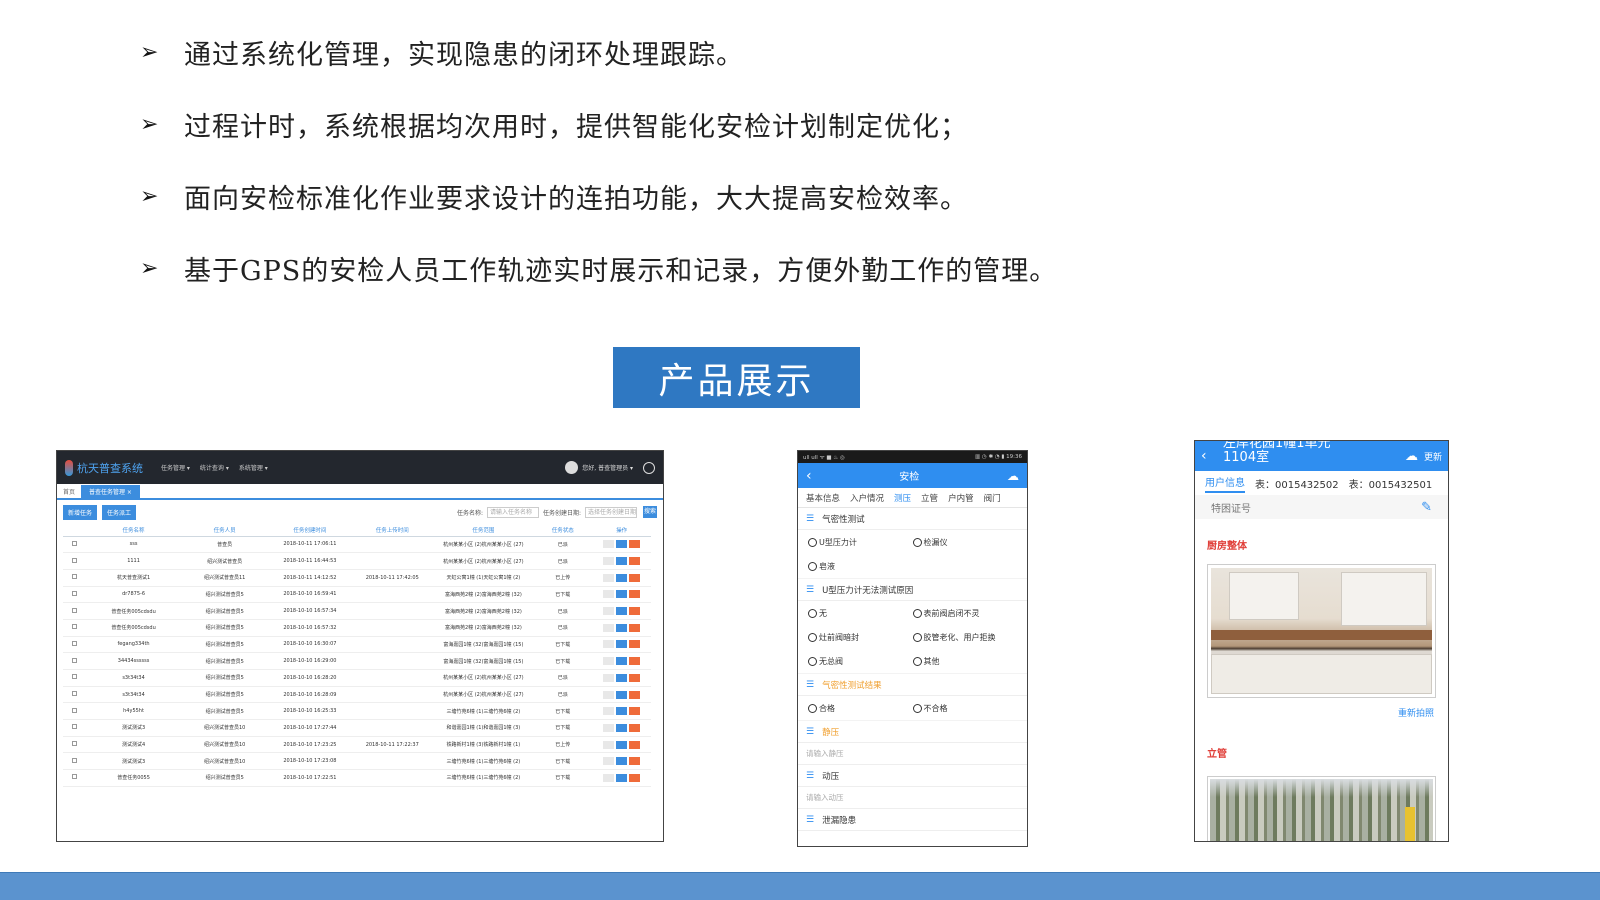 The height and width of the screenshot is (900, 1600). Describe the element at coordinates (214, 467) in the screenshot. I see `menu-stats: 统计查询 ▾` at that location.